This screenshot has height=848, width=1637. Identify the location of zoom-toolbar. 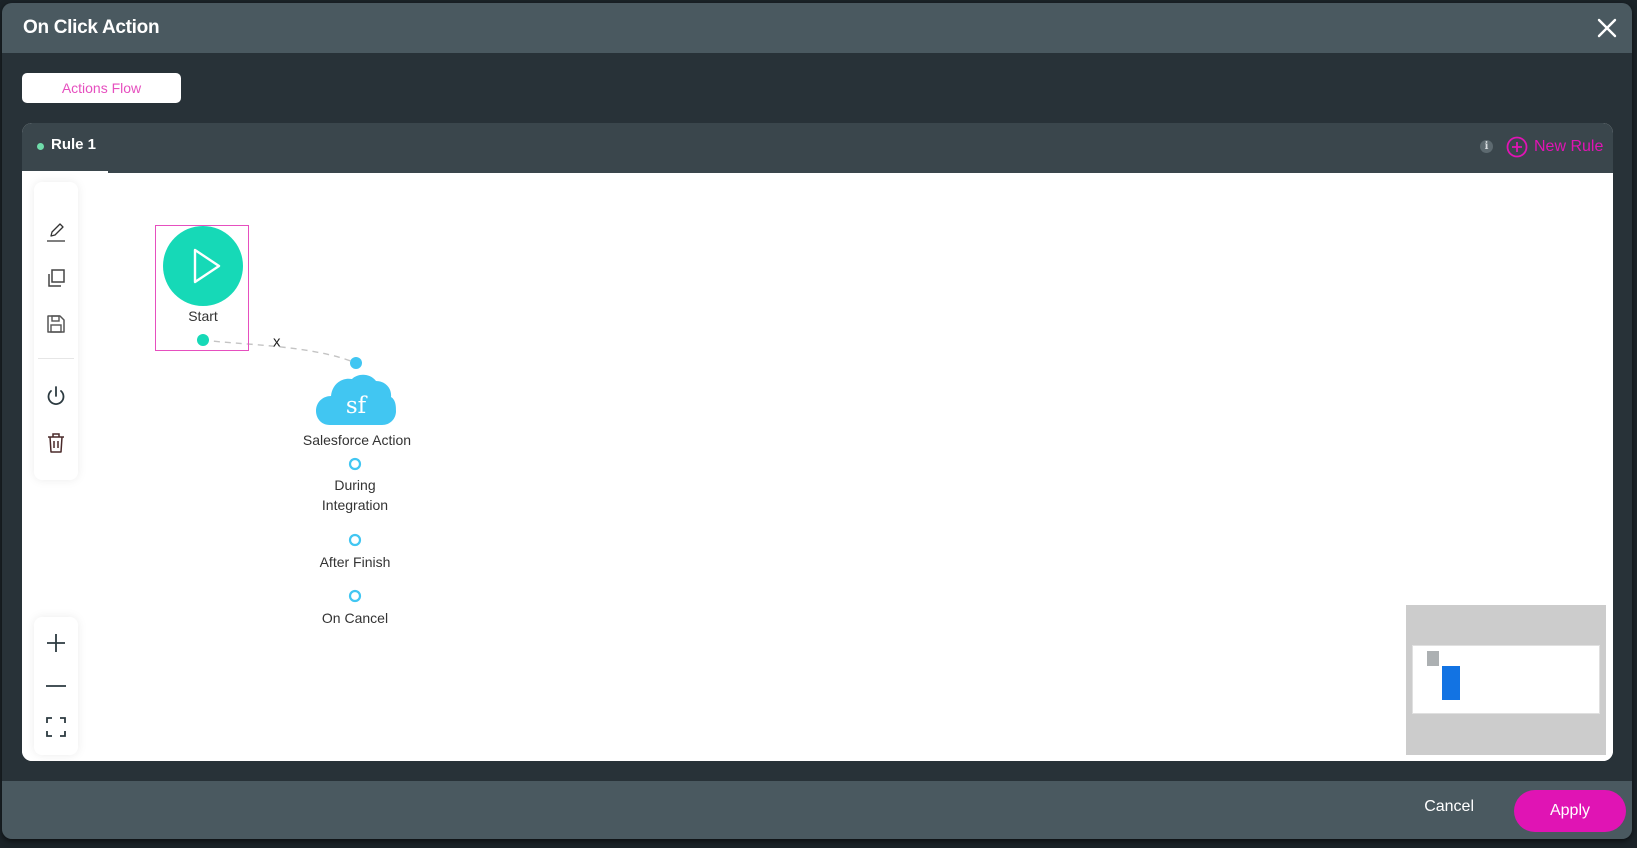
(56, 686).